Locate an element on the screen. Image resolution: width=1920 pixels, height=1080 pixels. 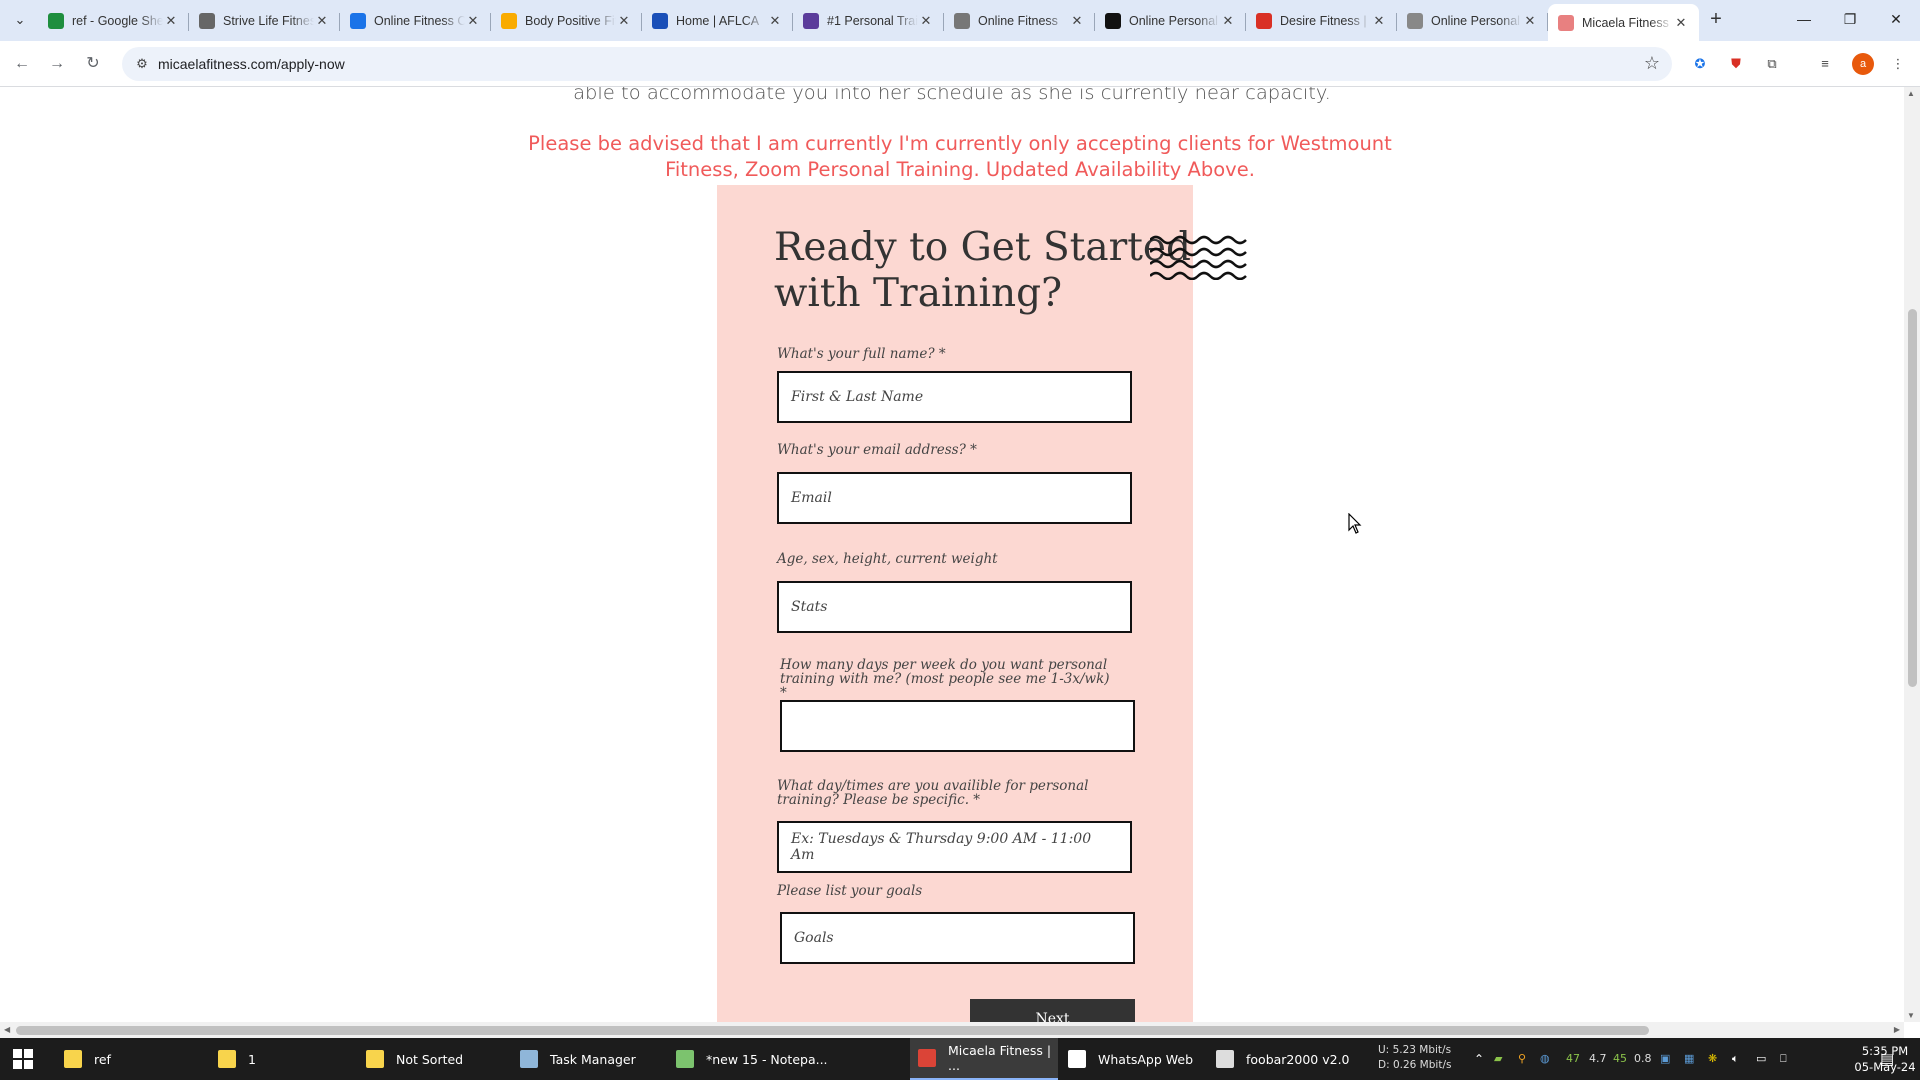
tab-search-chevron-icon: ⌄ is located at coordinates (20, 20).